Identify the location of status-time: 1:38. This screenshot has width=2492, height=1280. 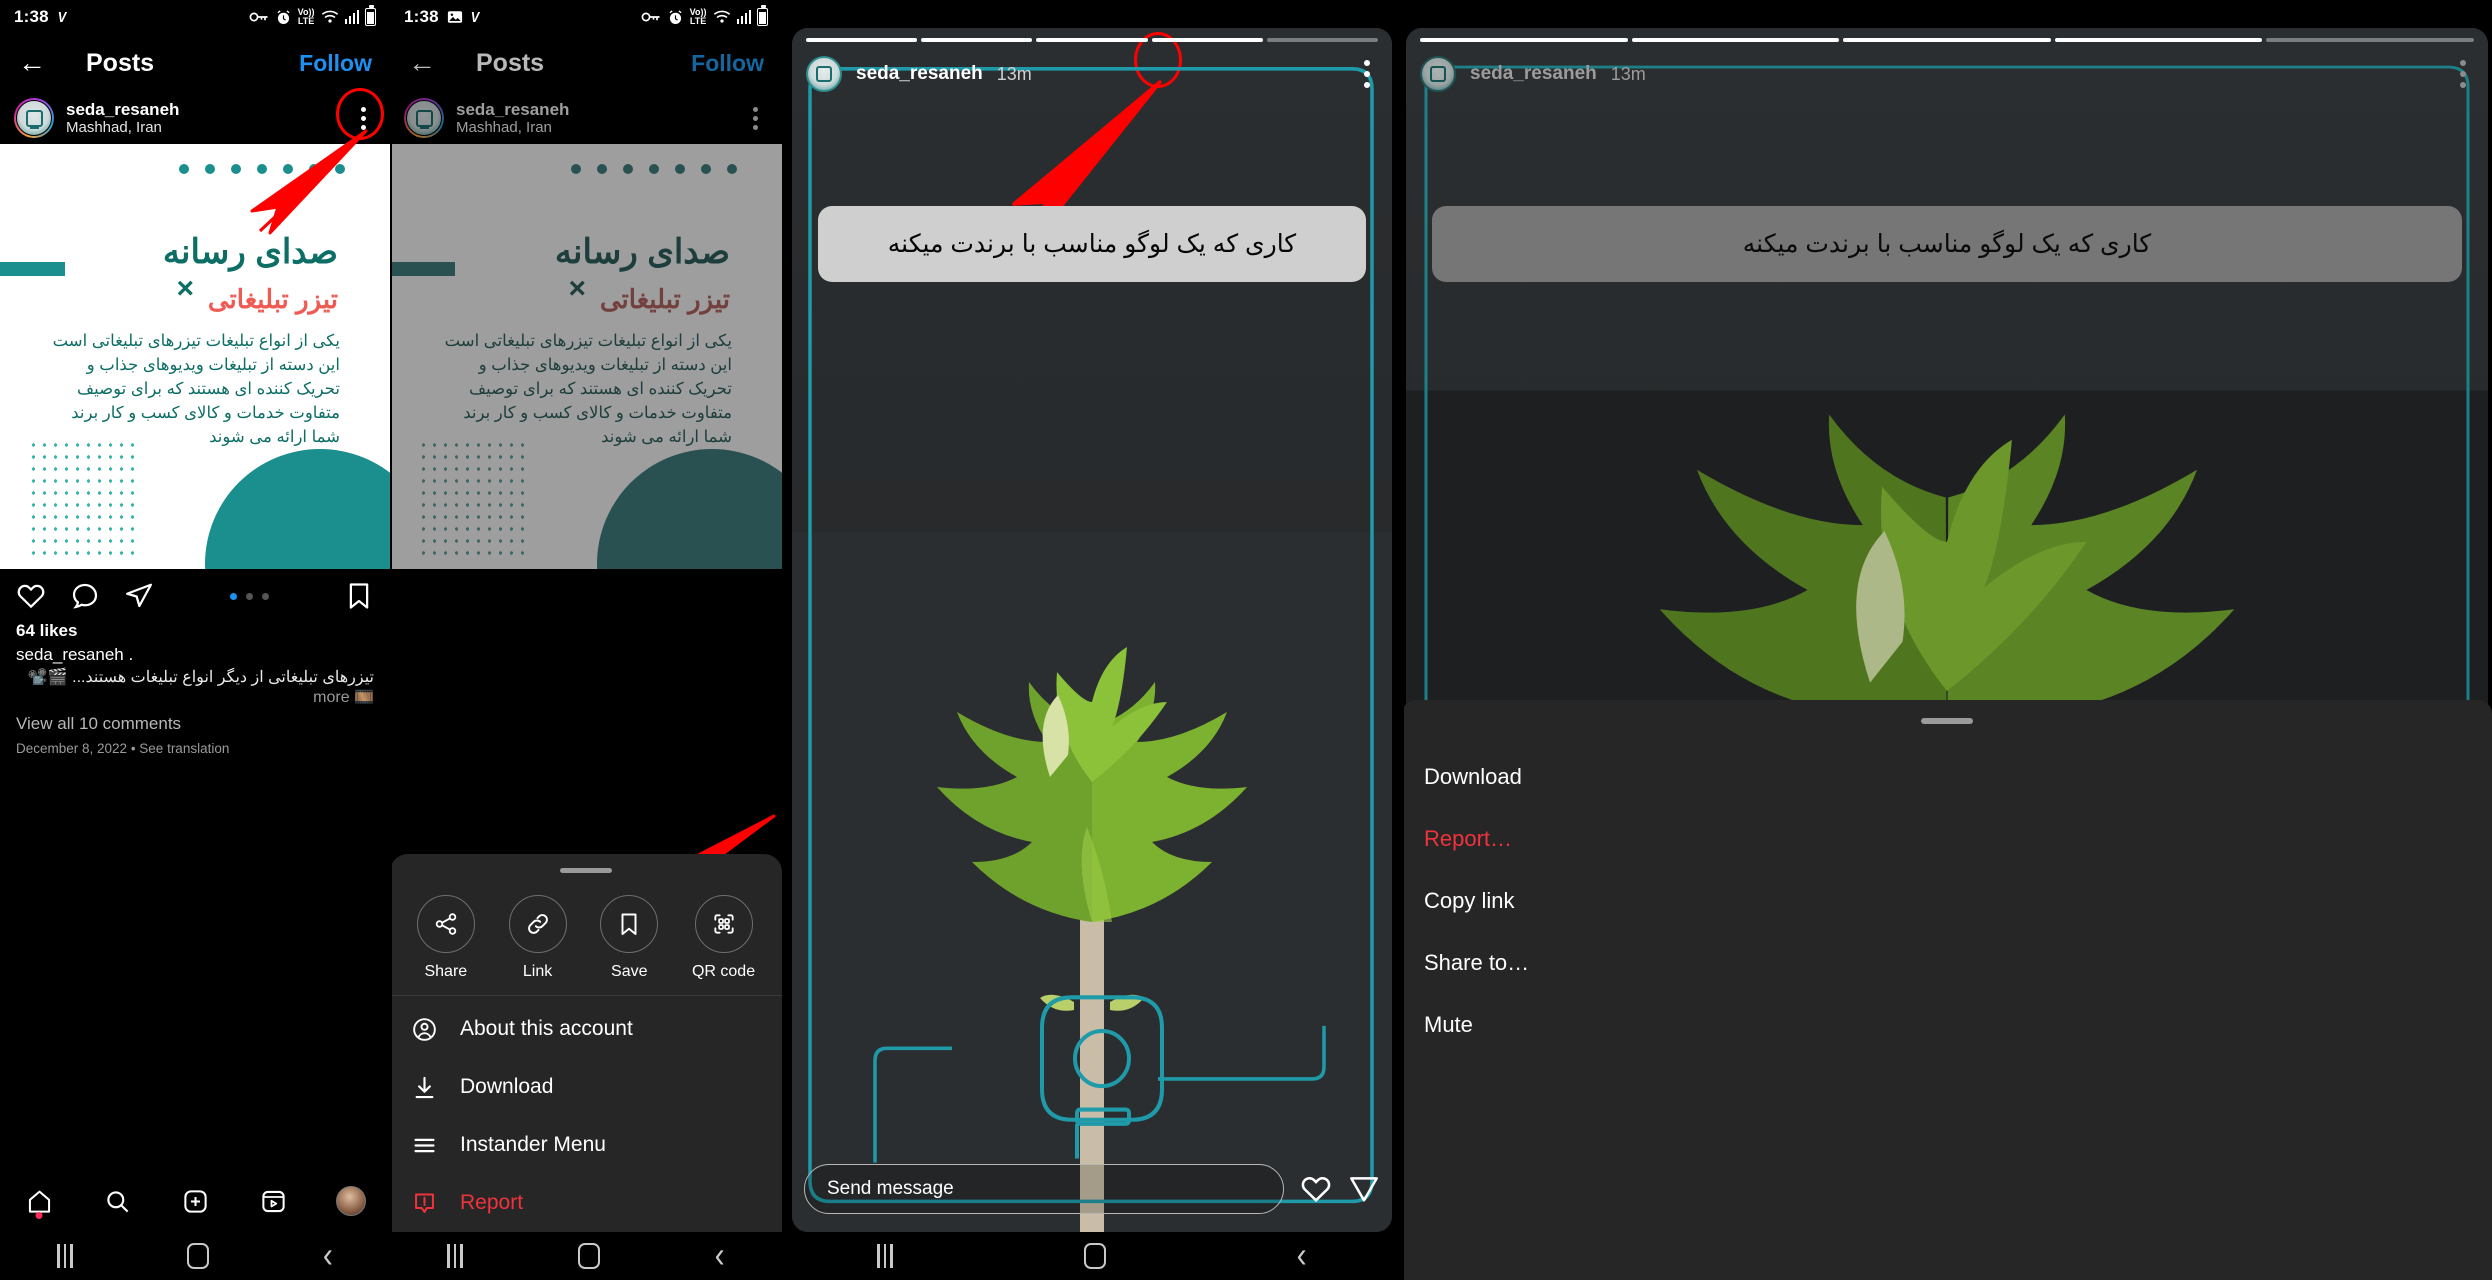
(31, 16).